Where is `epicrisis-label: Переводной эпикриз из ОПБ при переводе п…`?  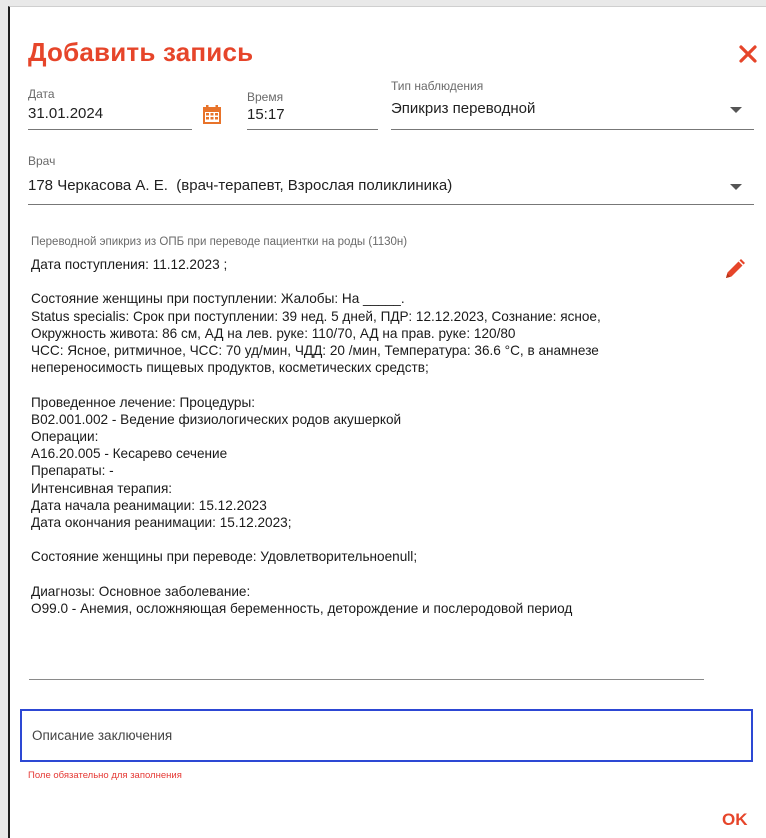 epicrisis-label: Переводной эпикриз из ОПБ при переводе п… is located at coordinates (219, 242).